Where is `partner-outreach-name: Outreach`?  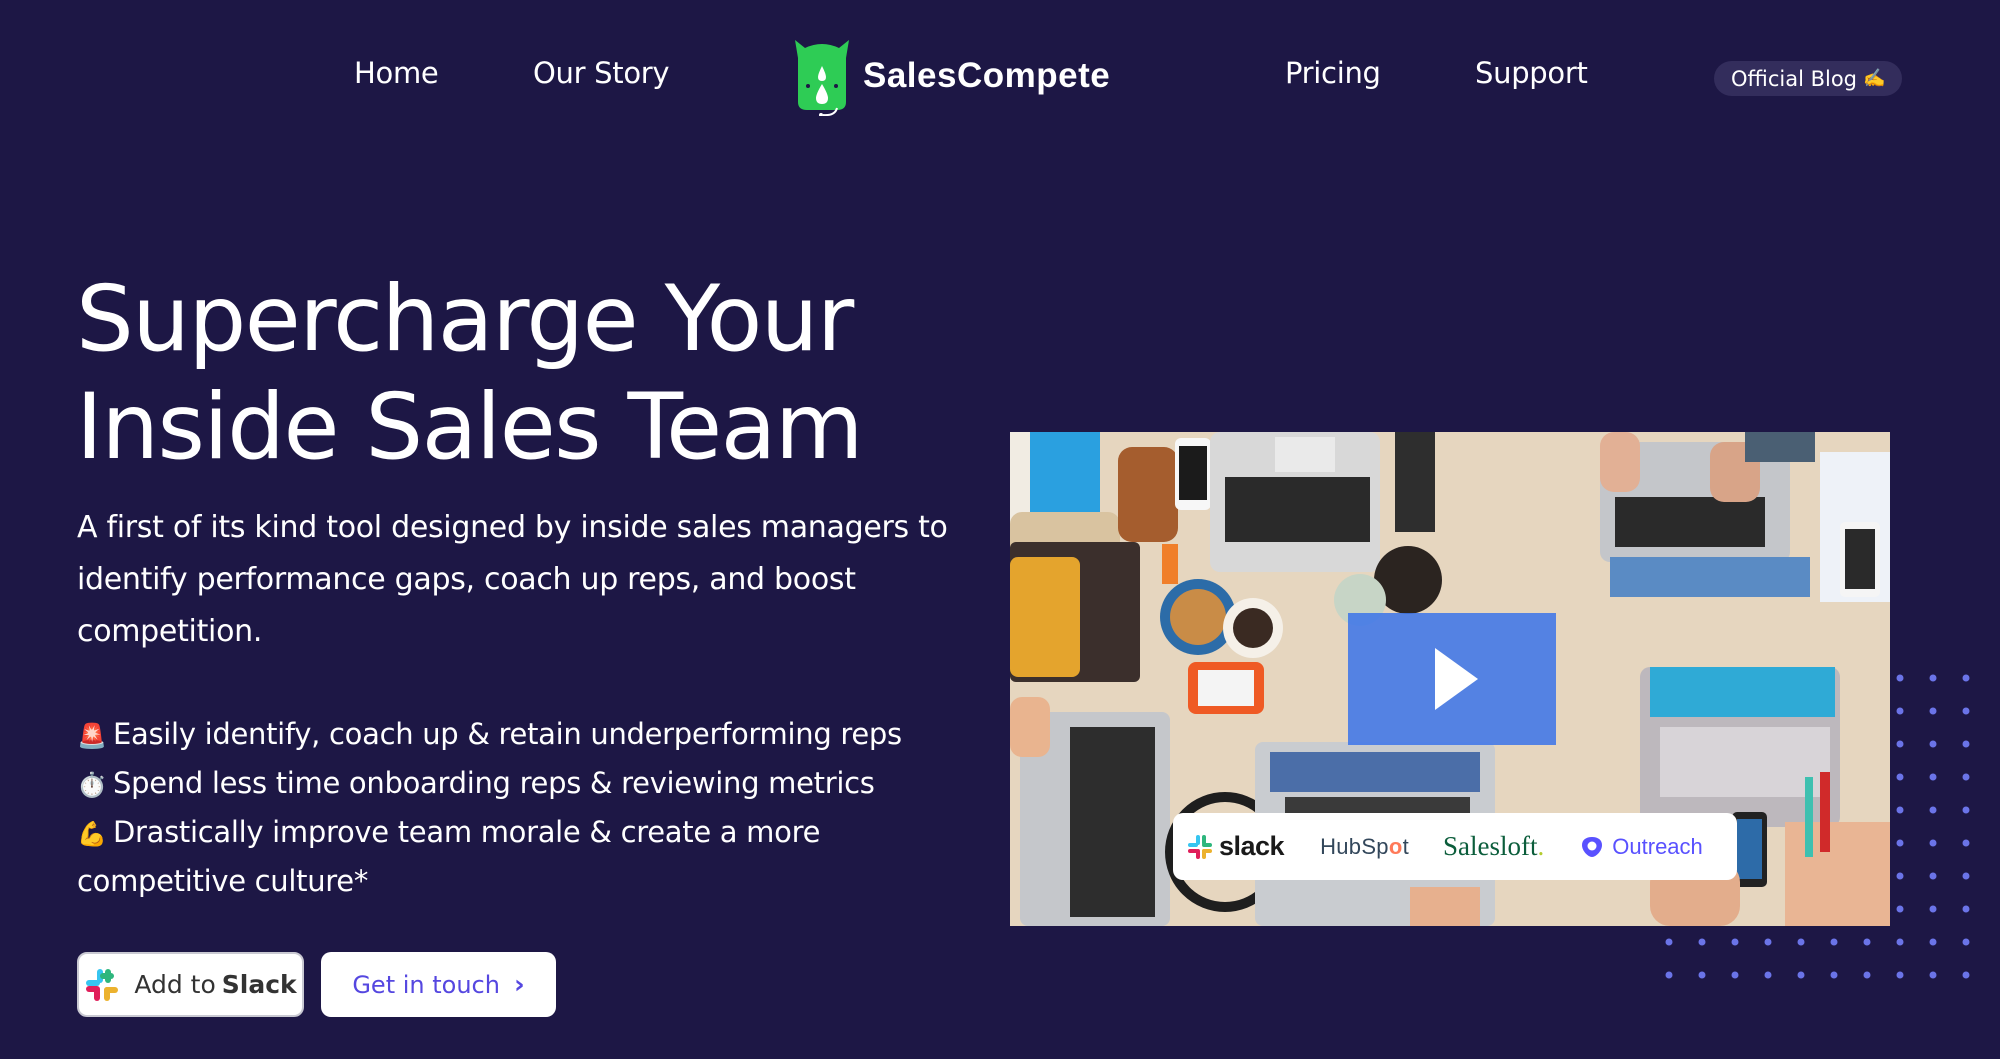
partner-outreach-name: Outreach is located at coordinates (1657, 846).